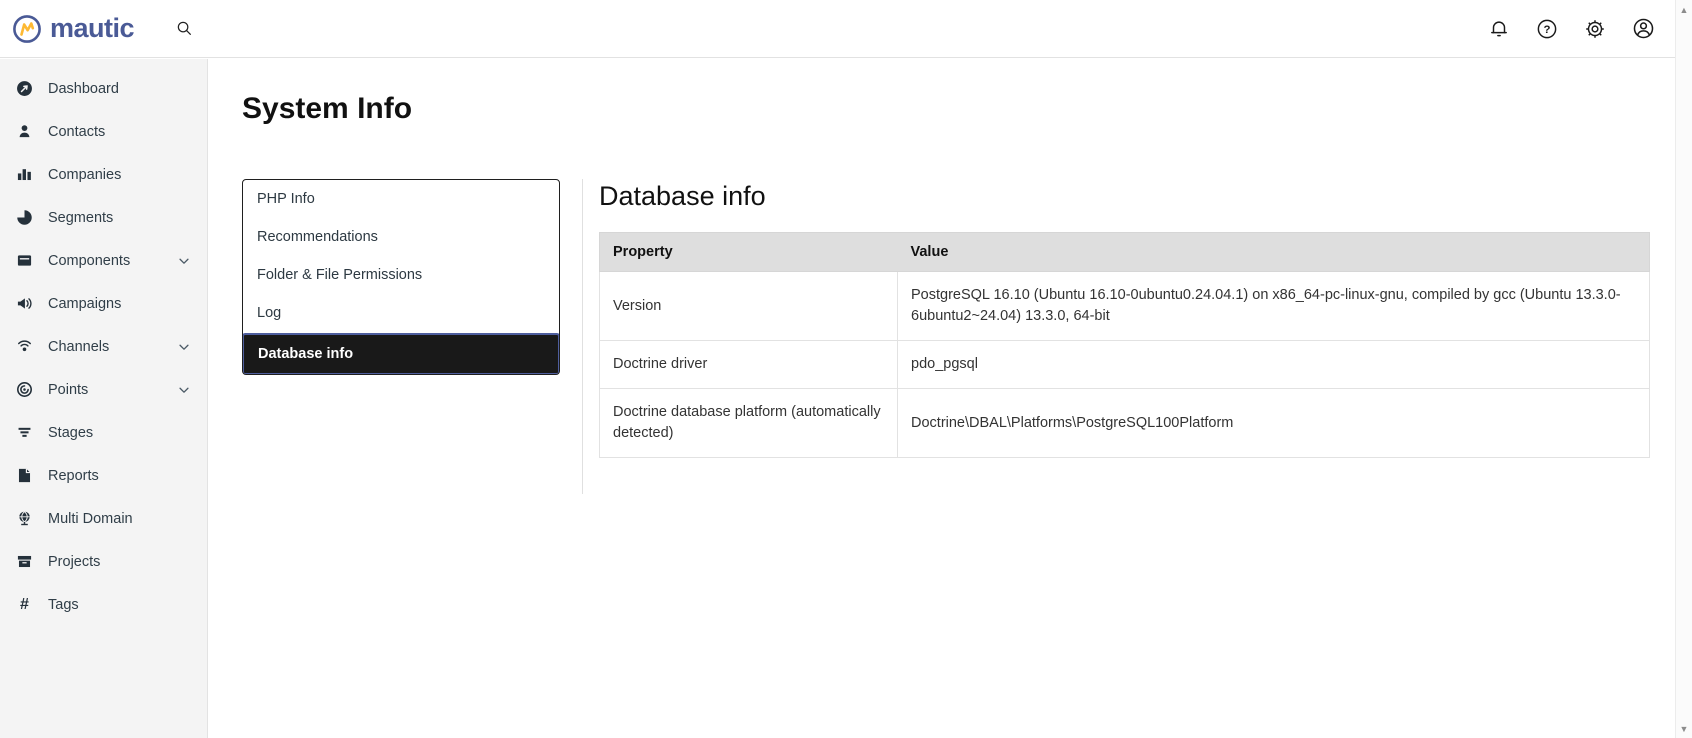  Describe the element at coordinates (1499, 29) in the screenshot. I see `bell-icon` at that location.